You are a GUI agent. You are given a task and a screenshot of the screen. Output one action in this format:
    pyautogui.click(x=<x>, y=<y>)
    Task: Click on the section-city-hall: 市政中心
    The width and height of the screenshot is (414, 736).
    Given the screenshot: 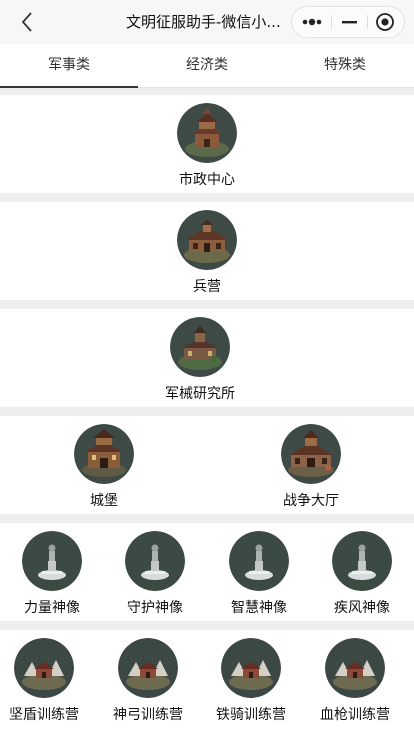 What is the action you would take?
    pyautogui.click(x=207, y=144)
    